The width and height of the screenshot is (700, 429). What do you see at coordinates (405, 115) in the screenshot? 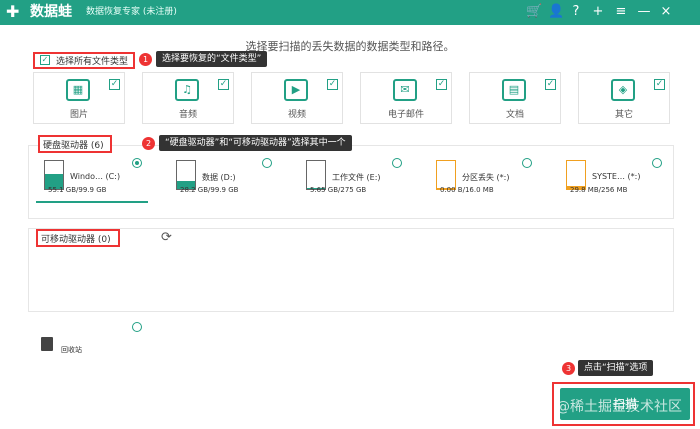
I see `file-type-label: 电子邮件` at bounding box center [405, 115].